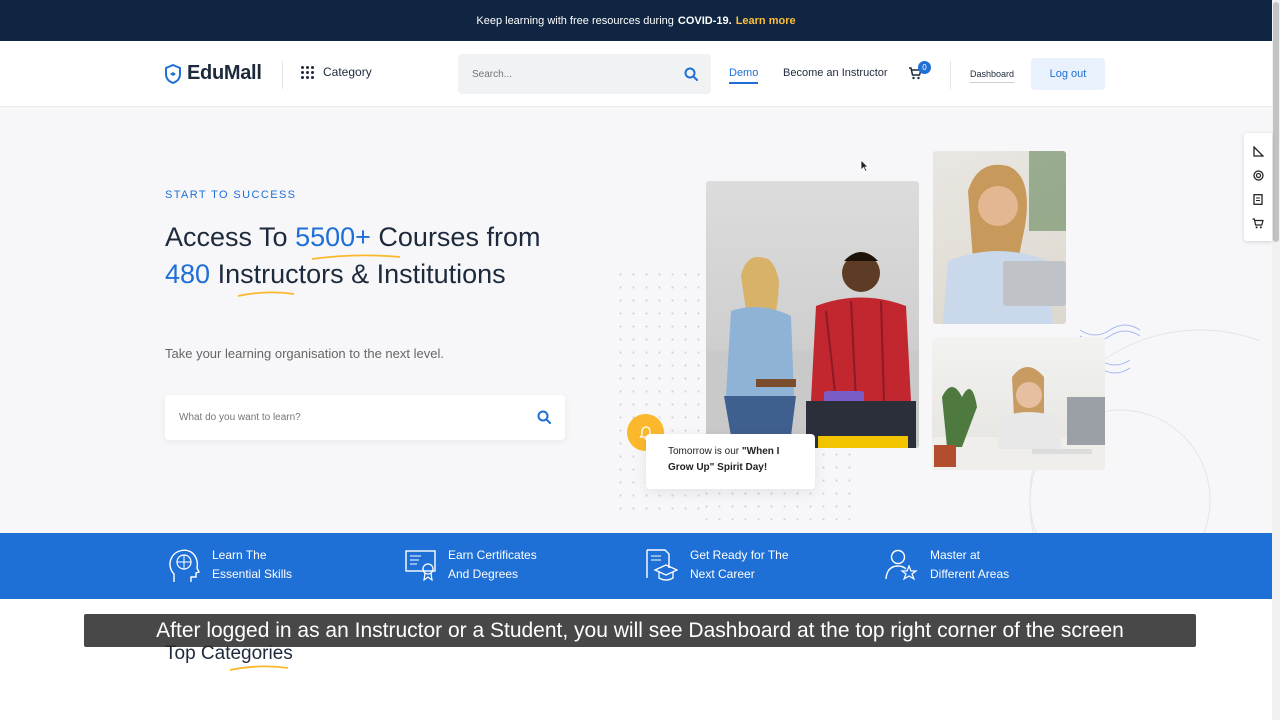  Describe the element at coordinates (1276, 360) in the screenshot. I see `page-scrollbar` at that location.